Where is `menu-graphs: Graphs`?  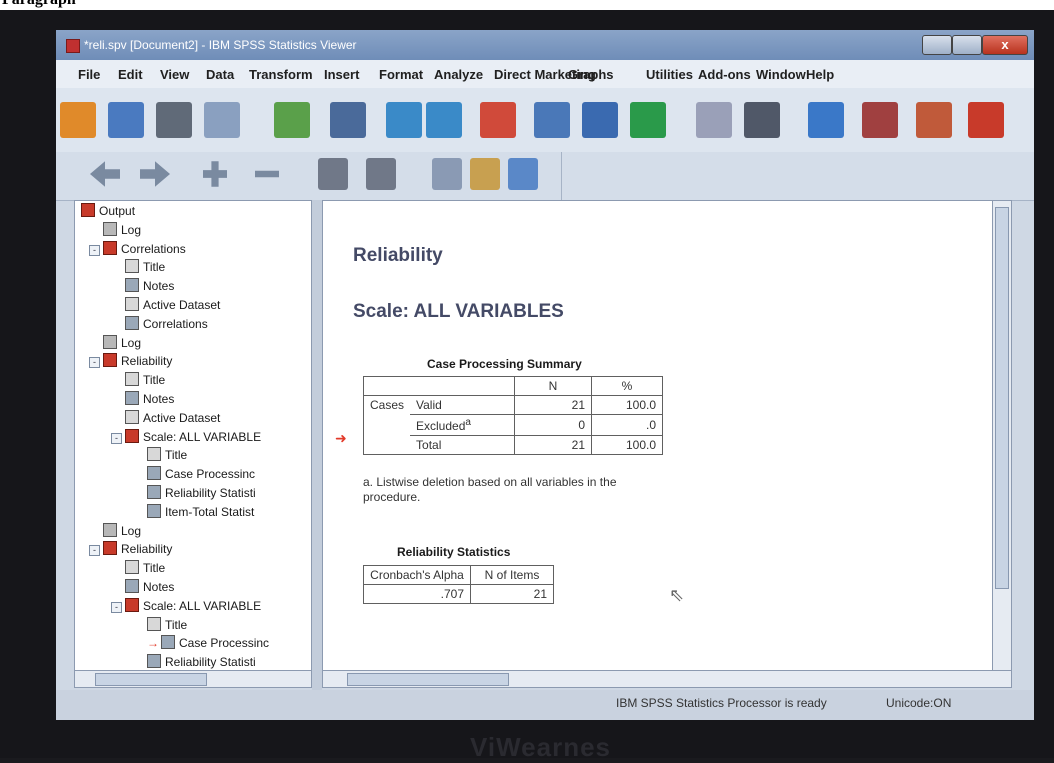
menu-graphs: Graphs is located at coordinates (591, 74).